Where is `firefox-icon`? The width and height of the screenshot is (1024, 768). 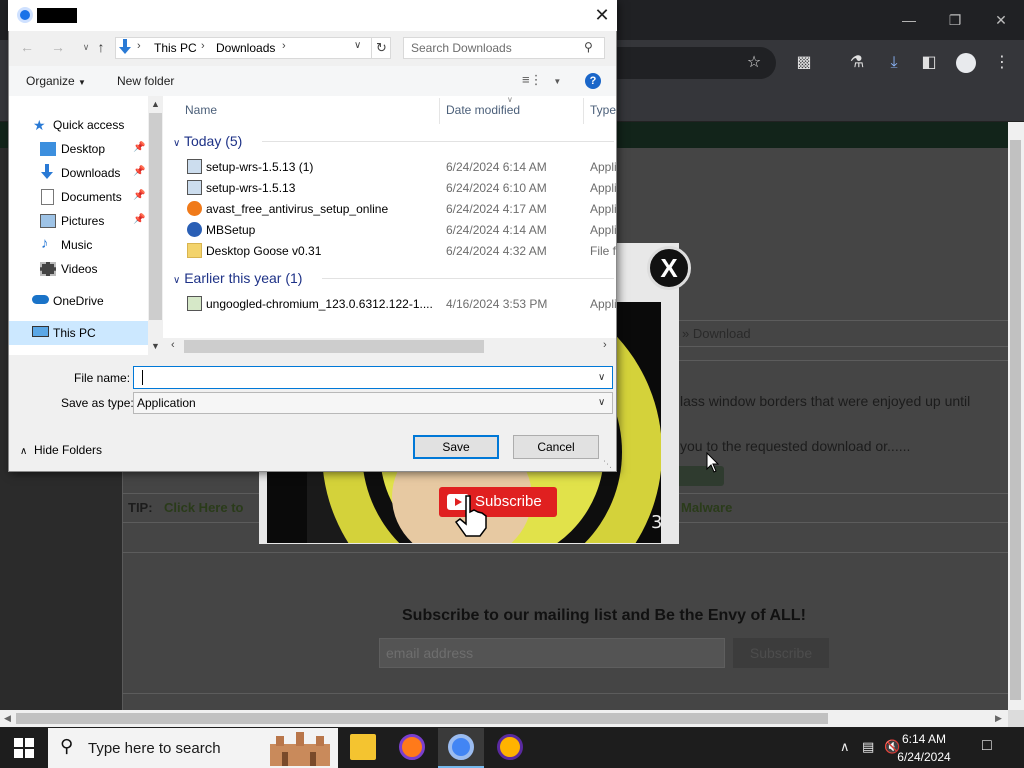
firefox-icon is located at coordinates (412, 747).